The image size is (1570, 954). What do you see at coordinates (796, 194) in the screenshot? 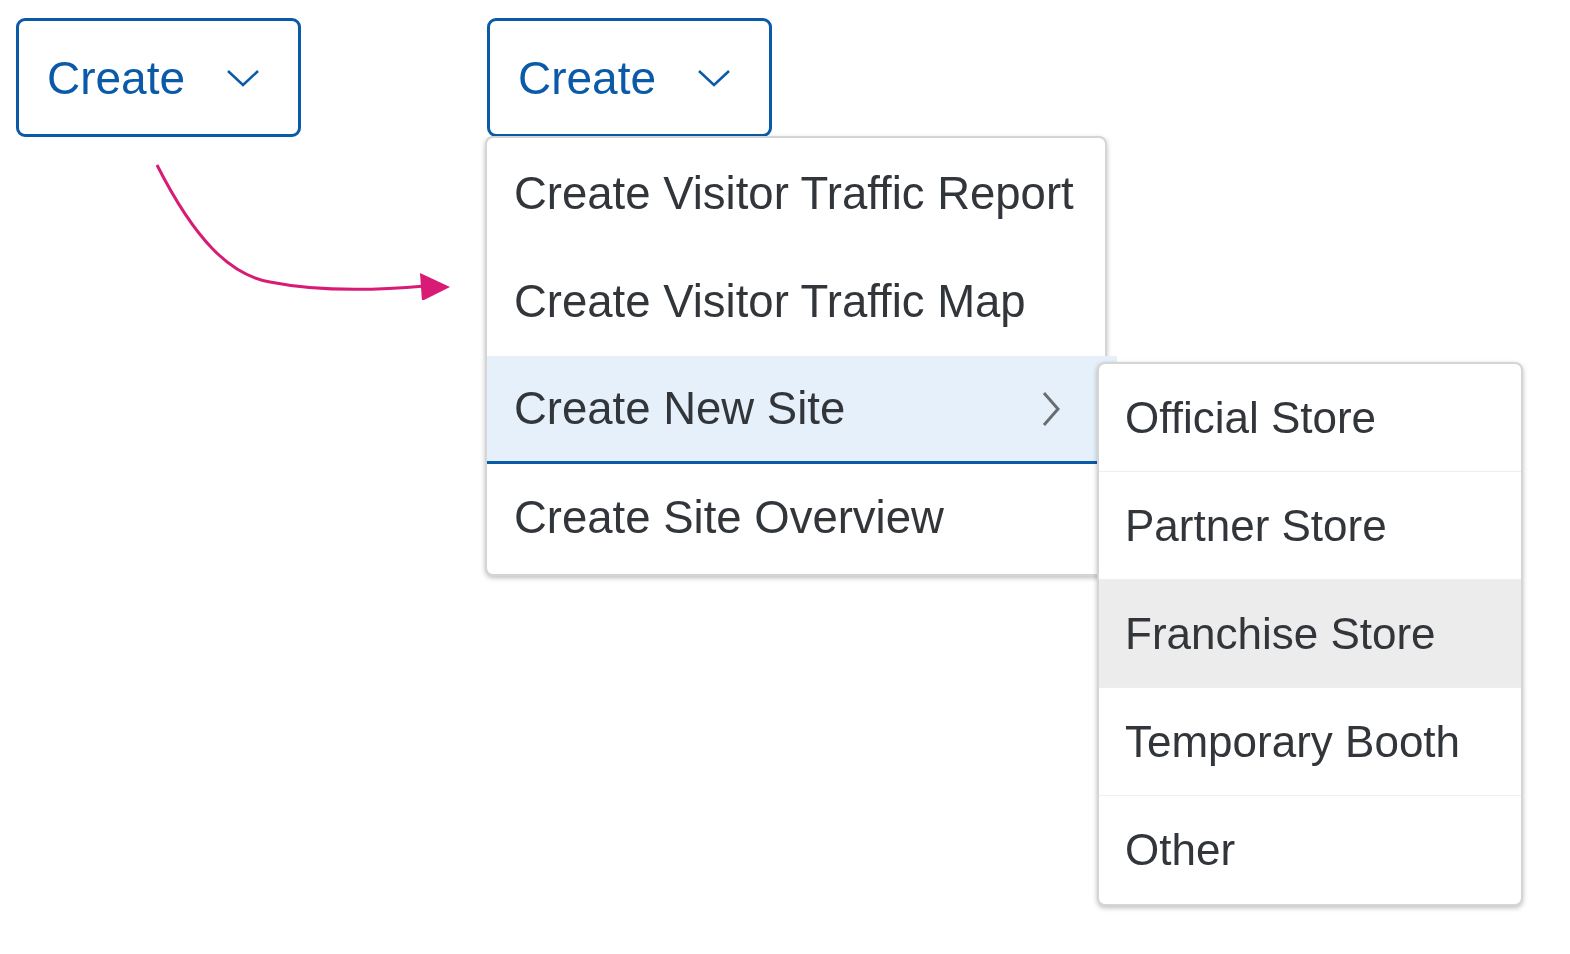
I see `menu-item: Create Visitor Traffic Report` at bounding box center [796, 194].